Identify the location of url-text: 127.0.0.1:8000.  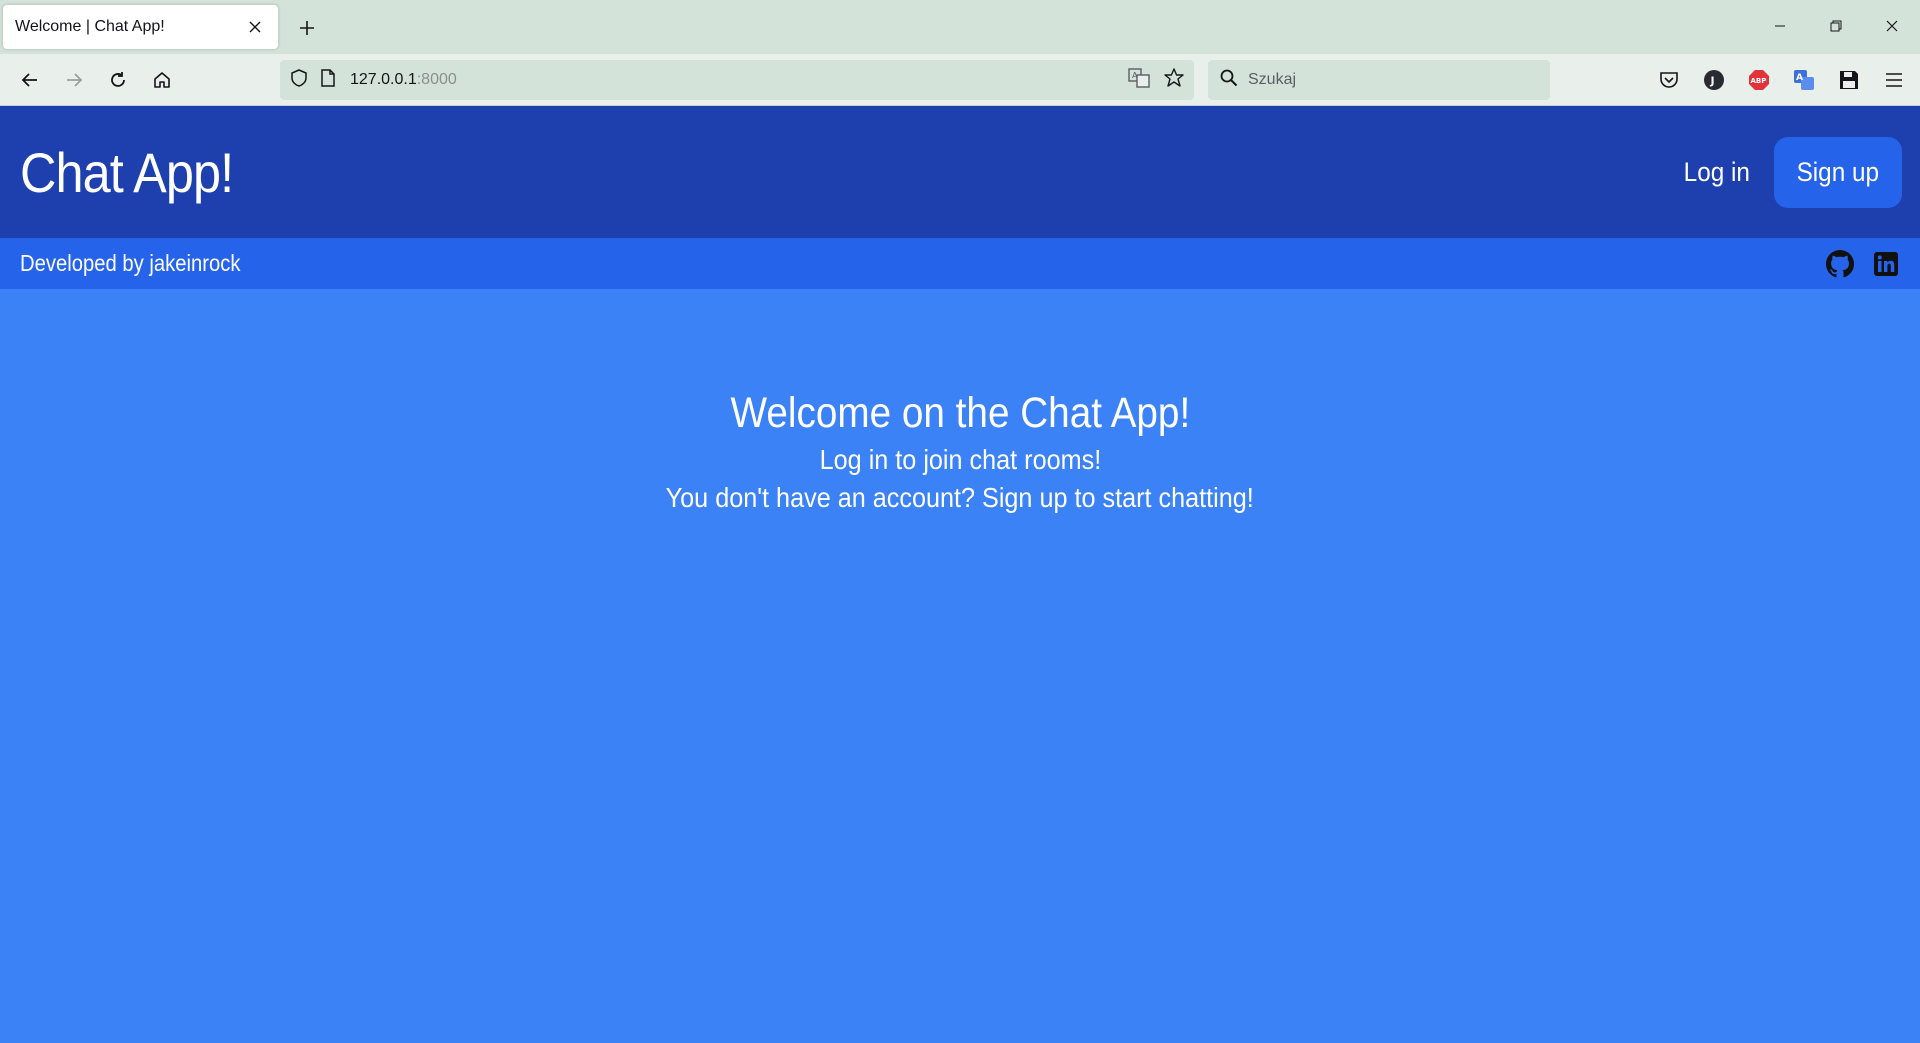
(739, 80).